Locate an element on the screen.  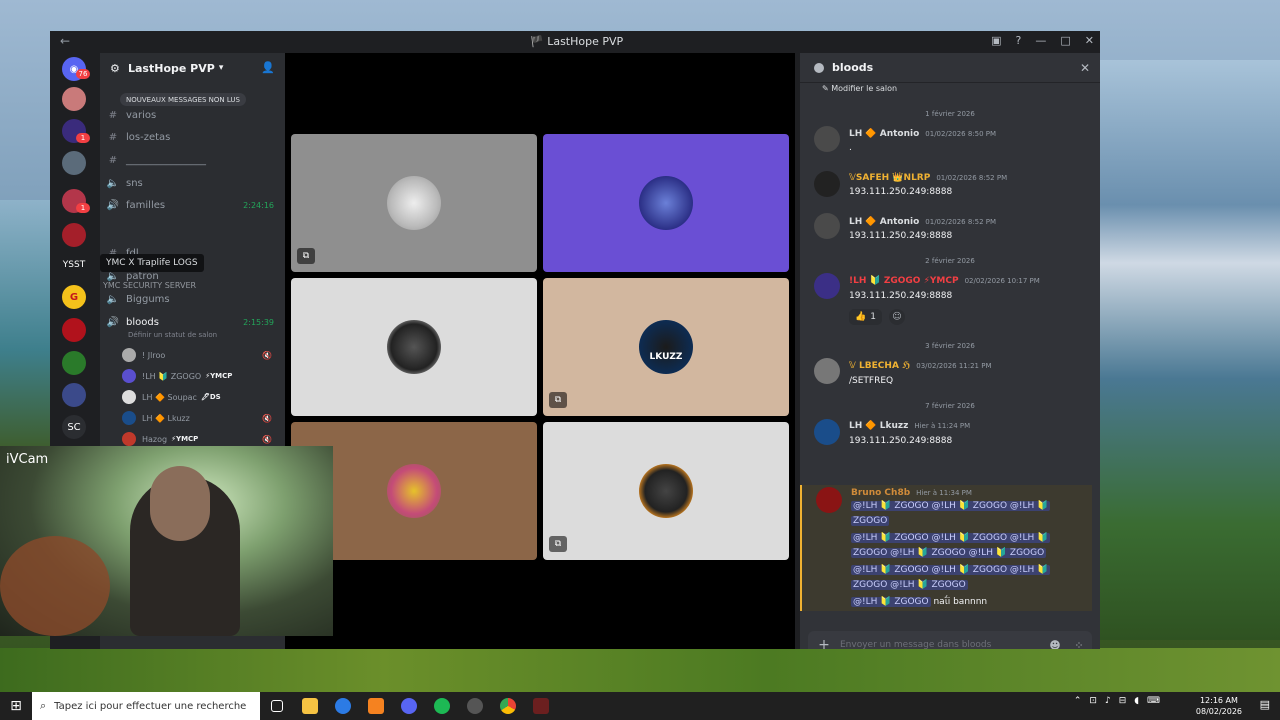
message-author: LH 🔶 Antonio 01/02/2026 8:52 PM is located at coordinates (922, 222).